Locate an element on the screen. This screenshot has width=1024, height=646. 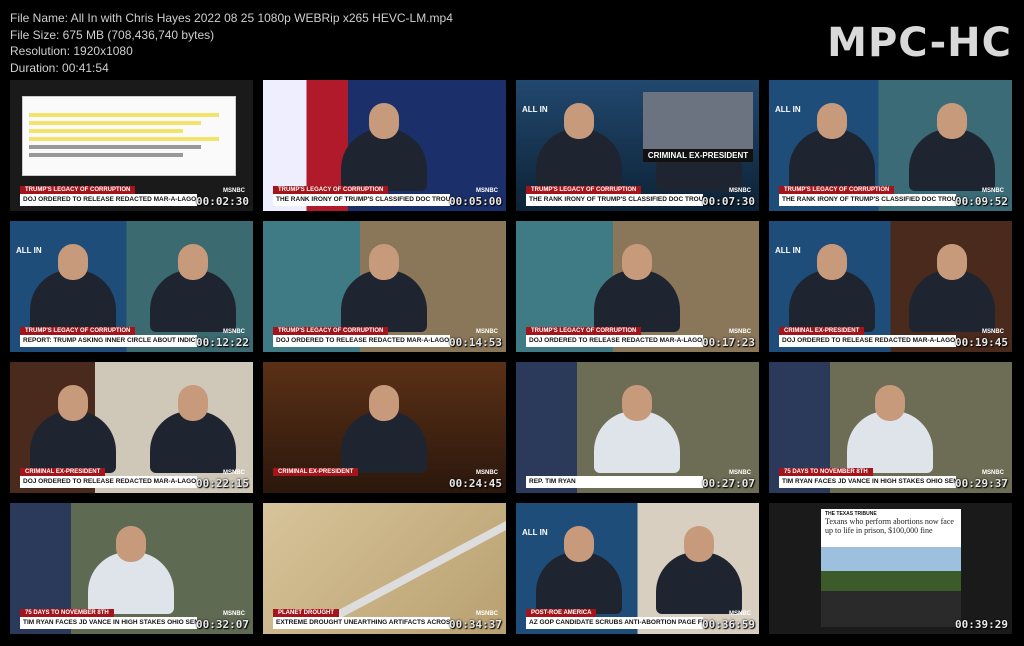
timestamp: 00:22:15 is located at coordinates (222, 483).